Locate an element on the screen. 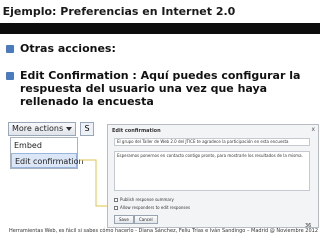 This screenshot has width=320, height=240. more-actions-screenshot: More actions S Embed Edit confirmation is located at coordinates (51, 147).